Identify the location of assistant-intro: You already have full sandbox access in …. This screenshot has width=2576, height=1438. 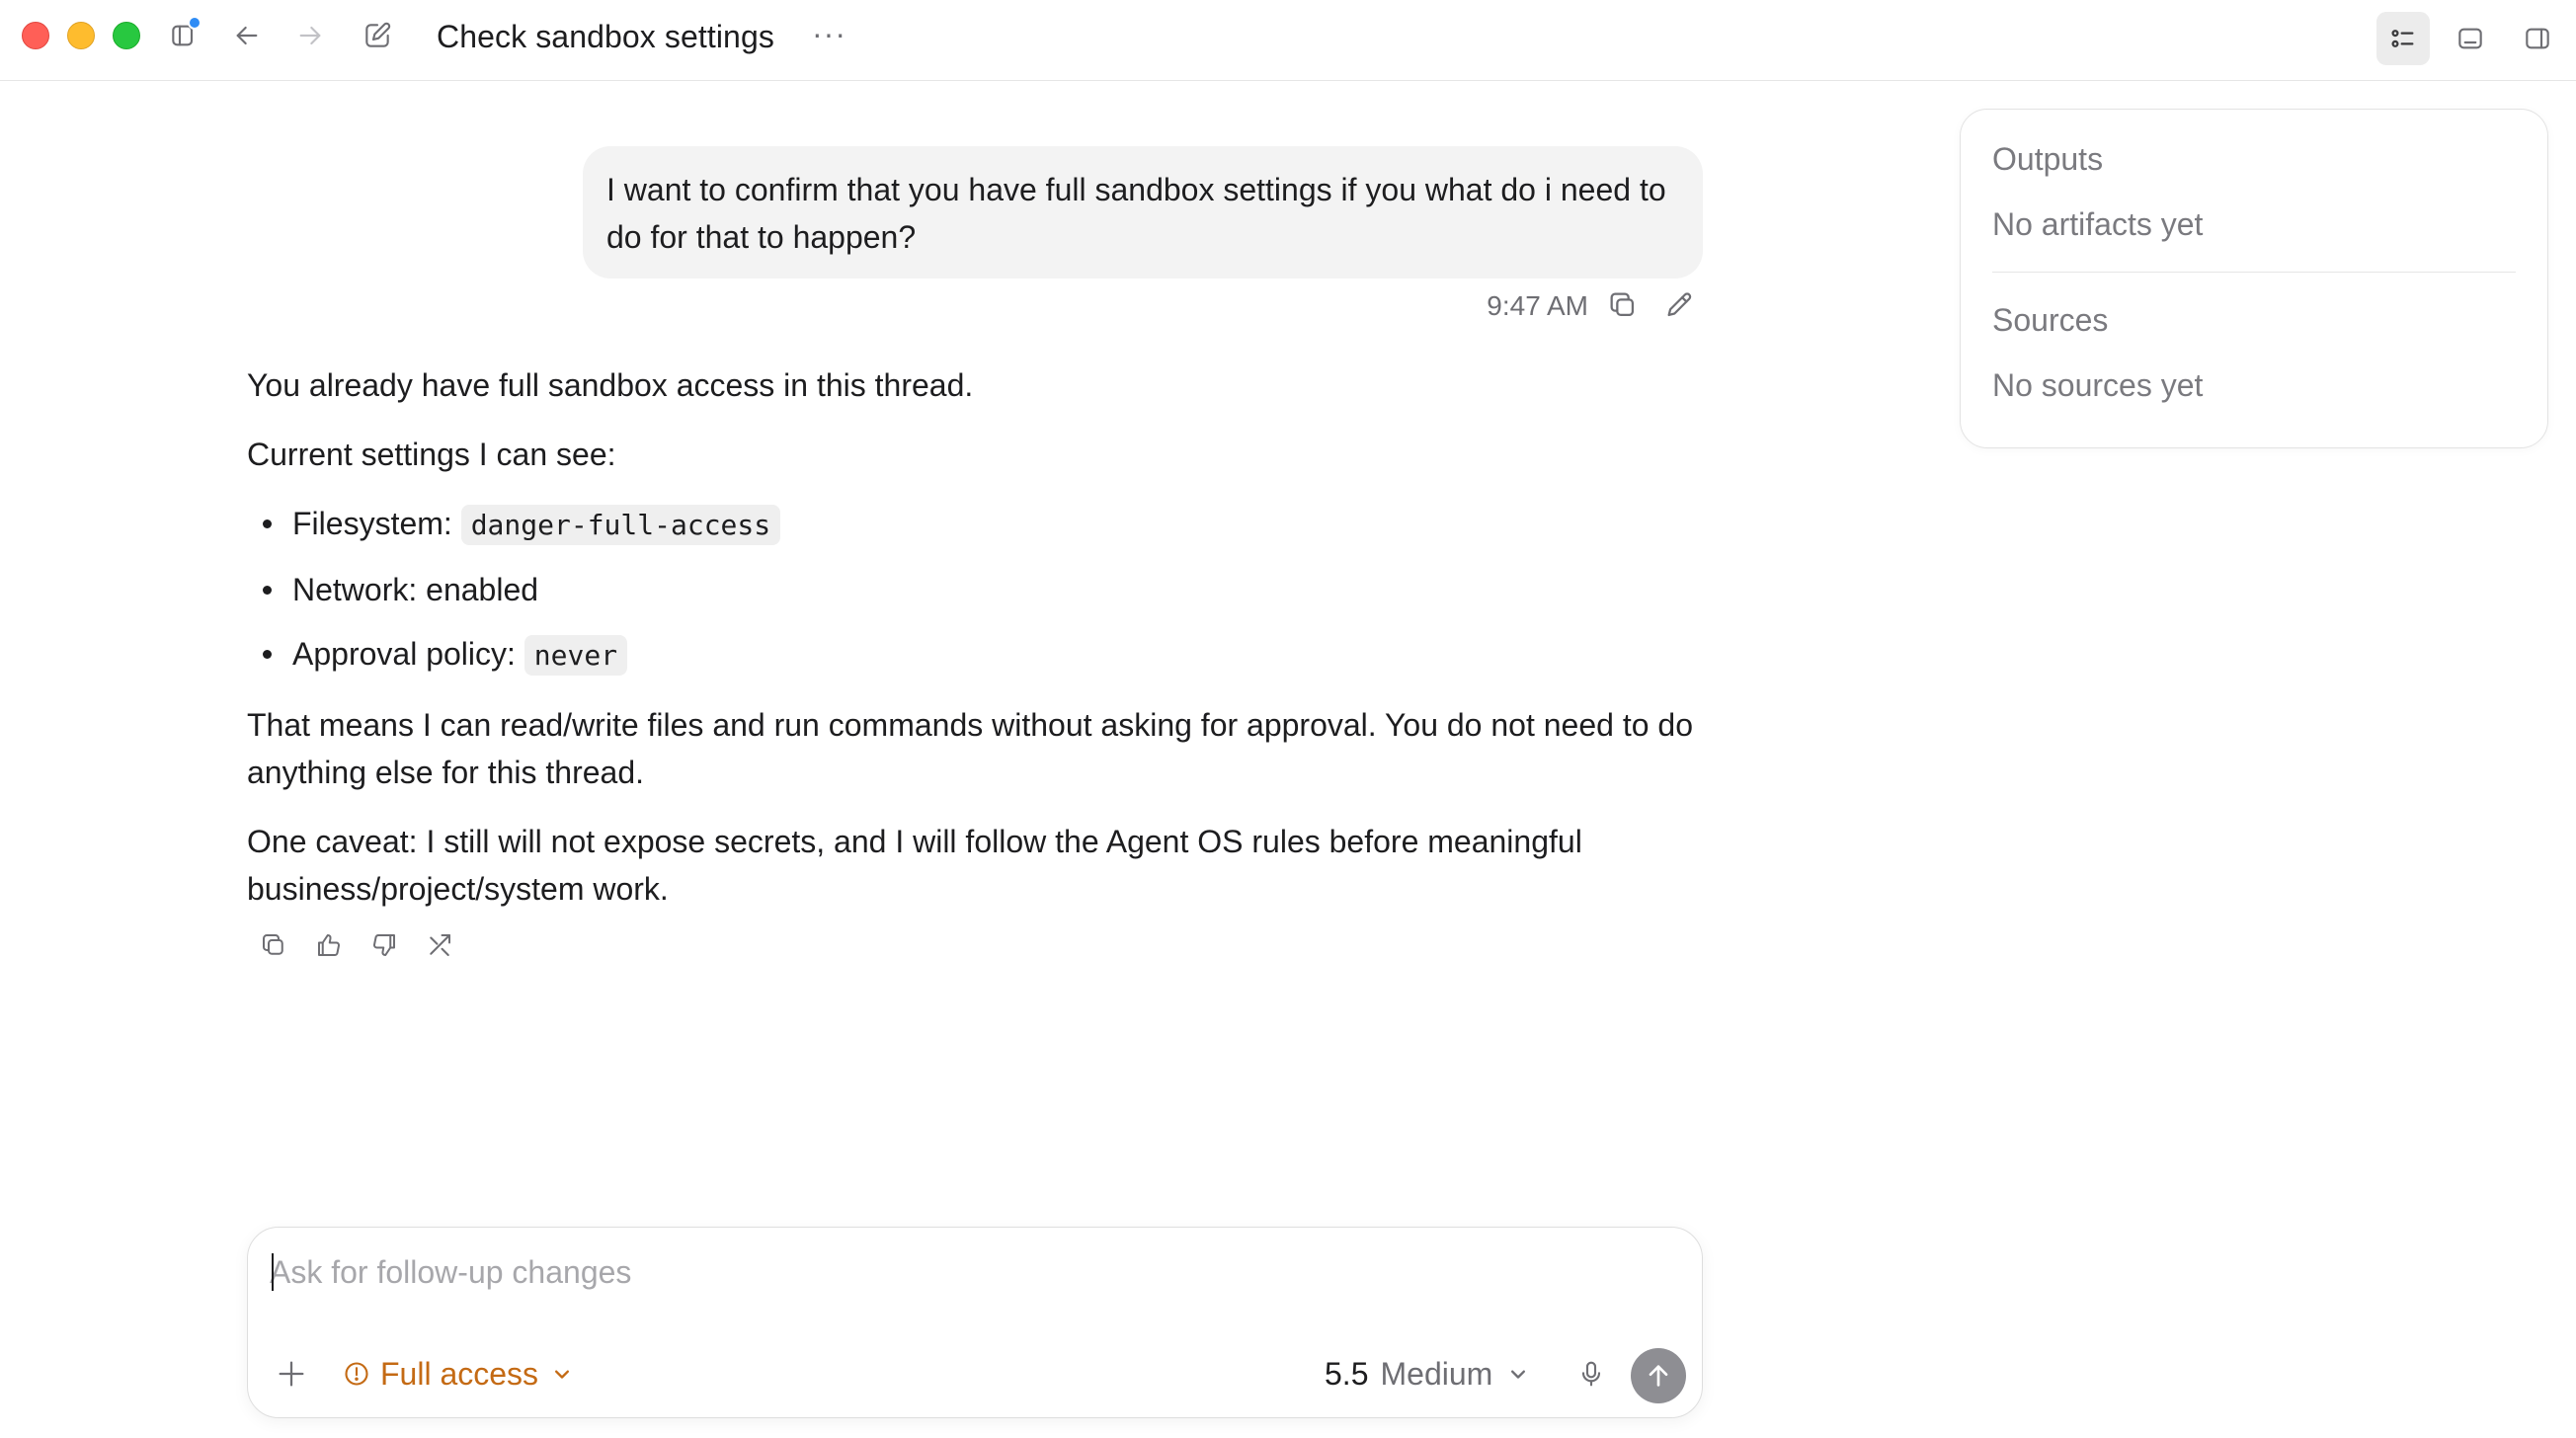
(610, 385).